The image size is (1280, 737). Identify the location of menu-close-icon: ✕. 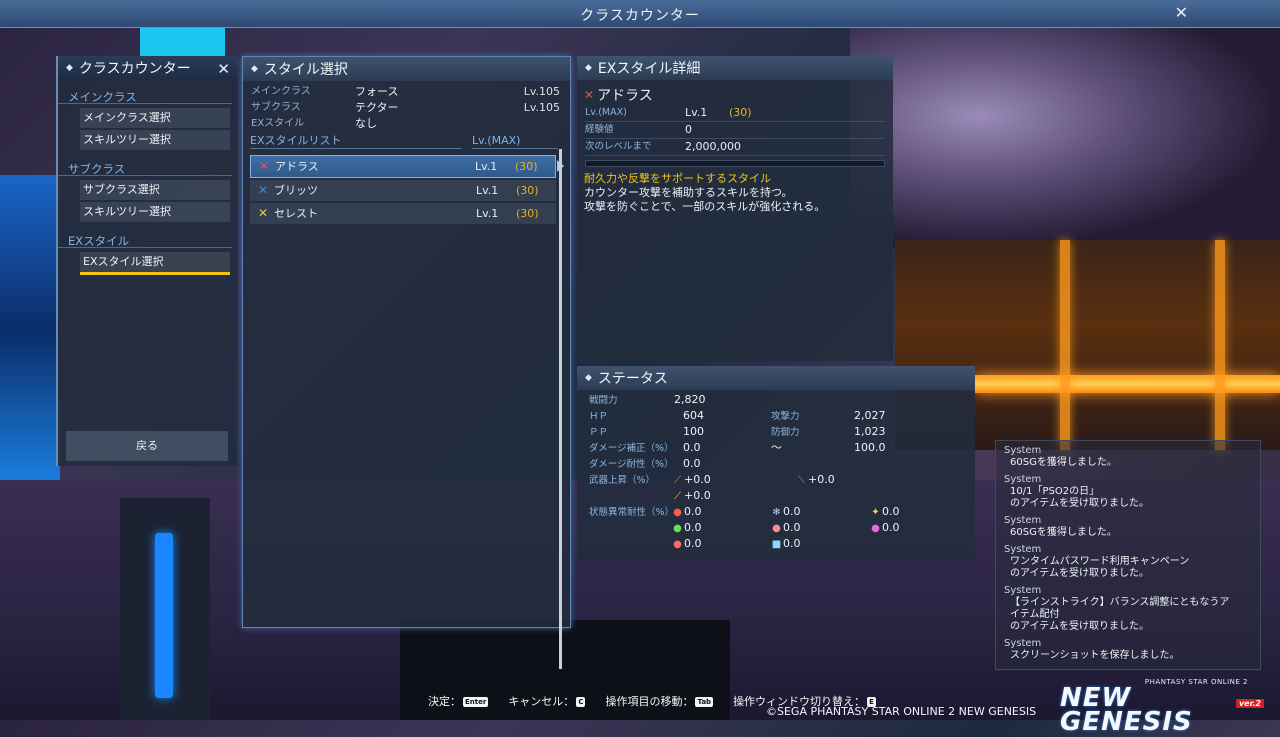
(223, 69).